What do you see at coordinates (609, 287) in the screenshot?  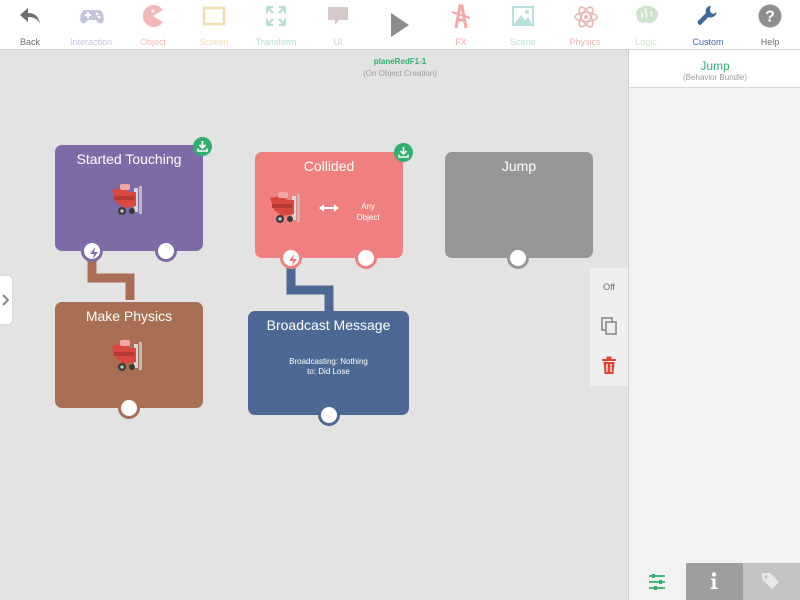 I see `toggle-off-button: Off` at bounding box center [609, 287].